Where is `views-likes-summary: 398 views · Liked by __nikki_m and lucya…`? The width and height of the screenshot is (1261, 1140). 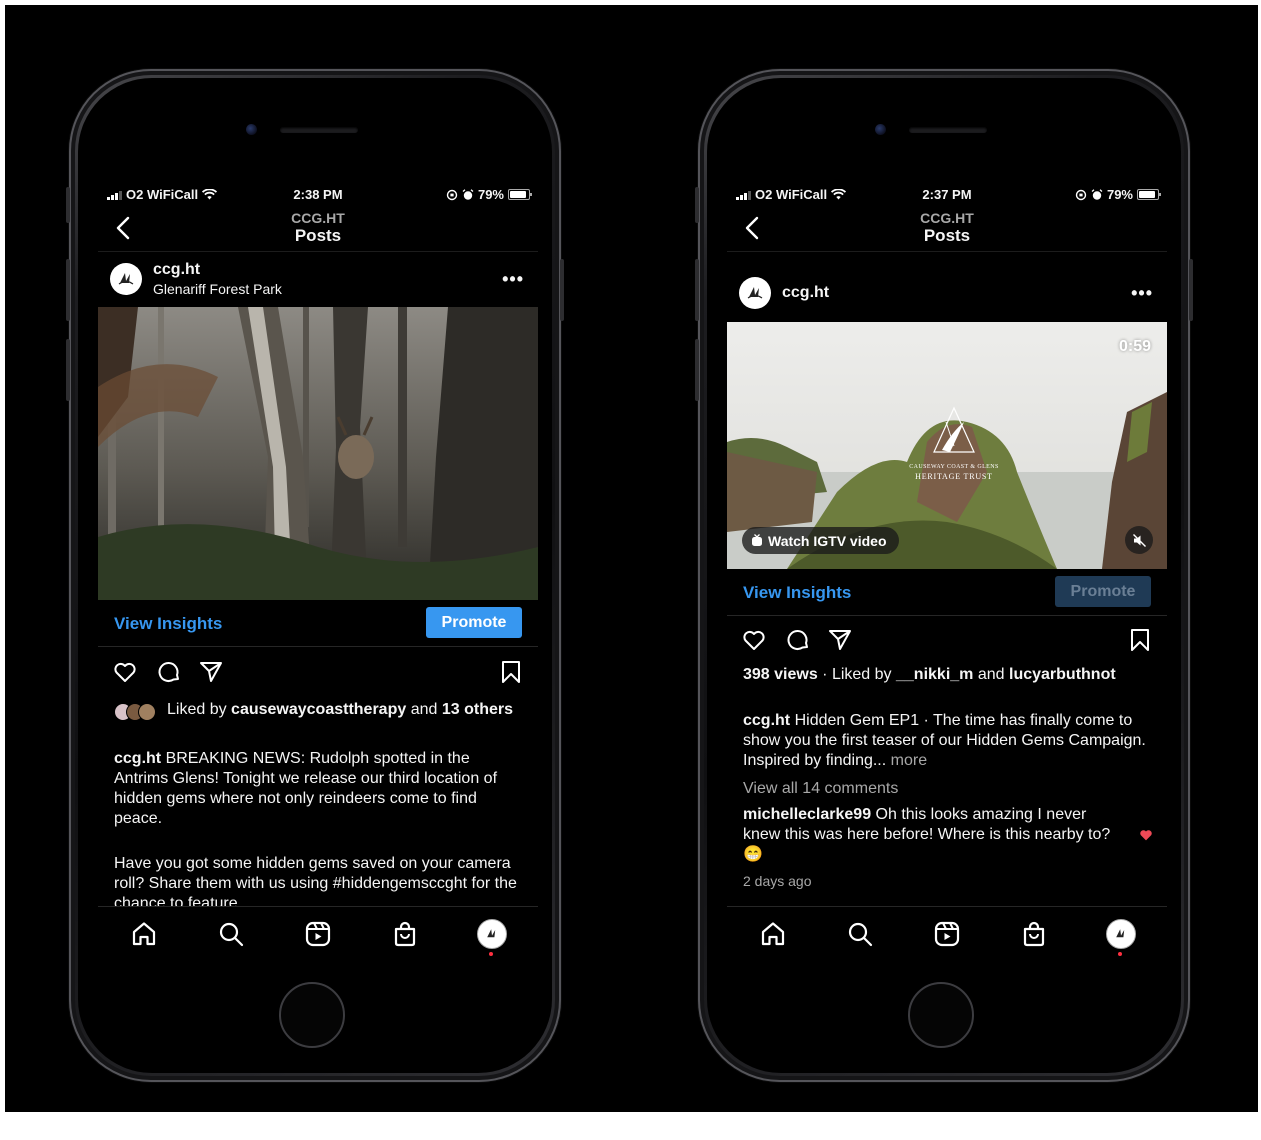 views-likes-summary: 398 views · Liked by __nikki_m and lucya… is located at coordinates (948, 675).